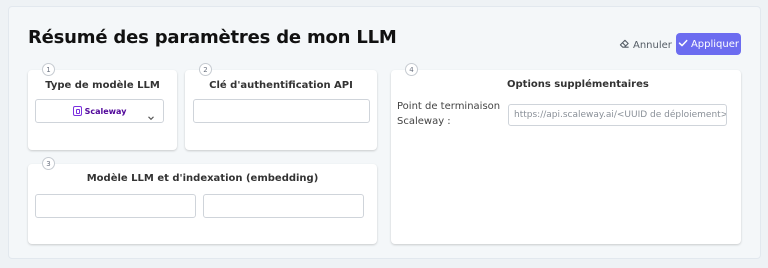  Describe the element at coordinates (624, 45) in the screenshot. I see `eraser-icon` at that location.